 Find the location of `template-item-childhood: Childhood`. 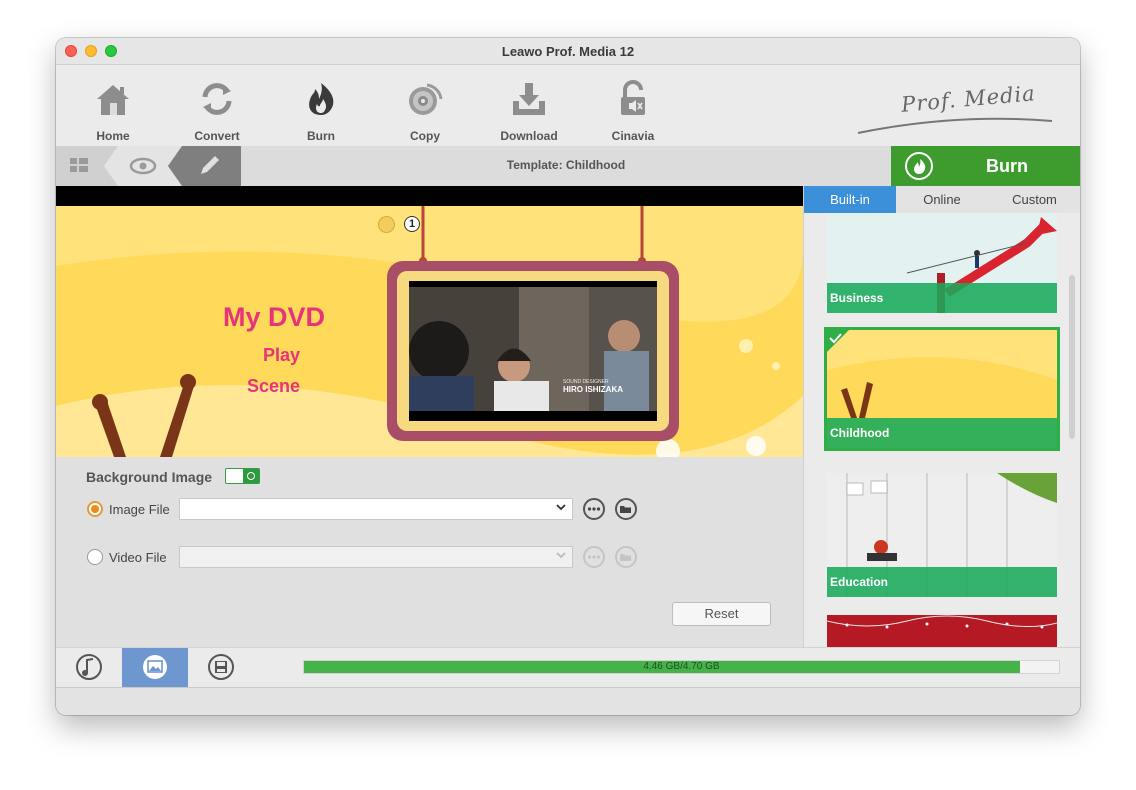

template-item-childhood: Childhood is located at coordinates (942, 389).